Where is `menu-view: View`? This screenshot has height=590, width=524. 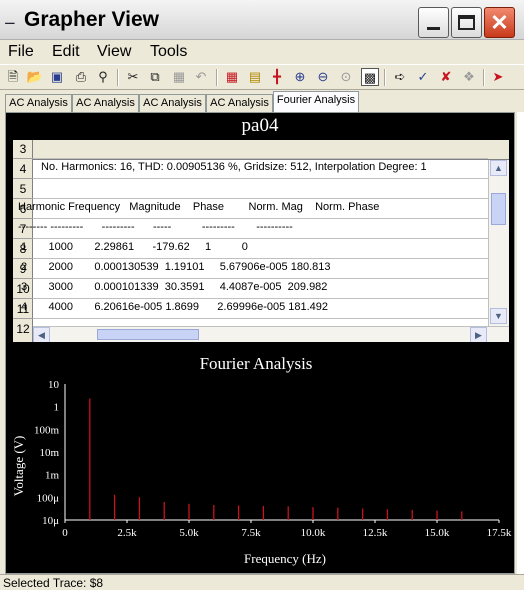
menu-view: View is located at coordinates (114, 52).